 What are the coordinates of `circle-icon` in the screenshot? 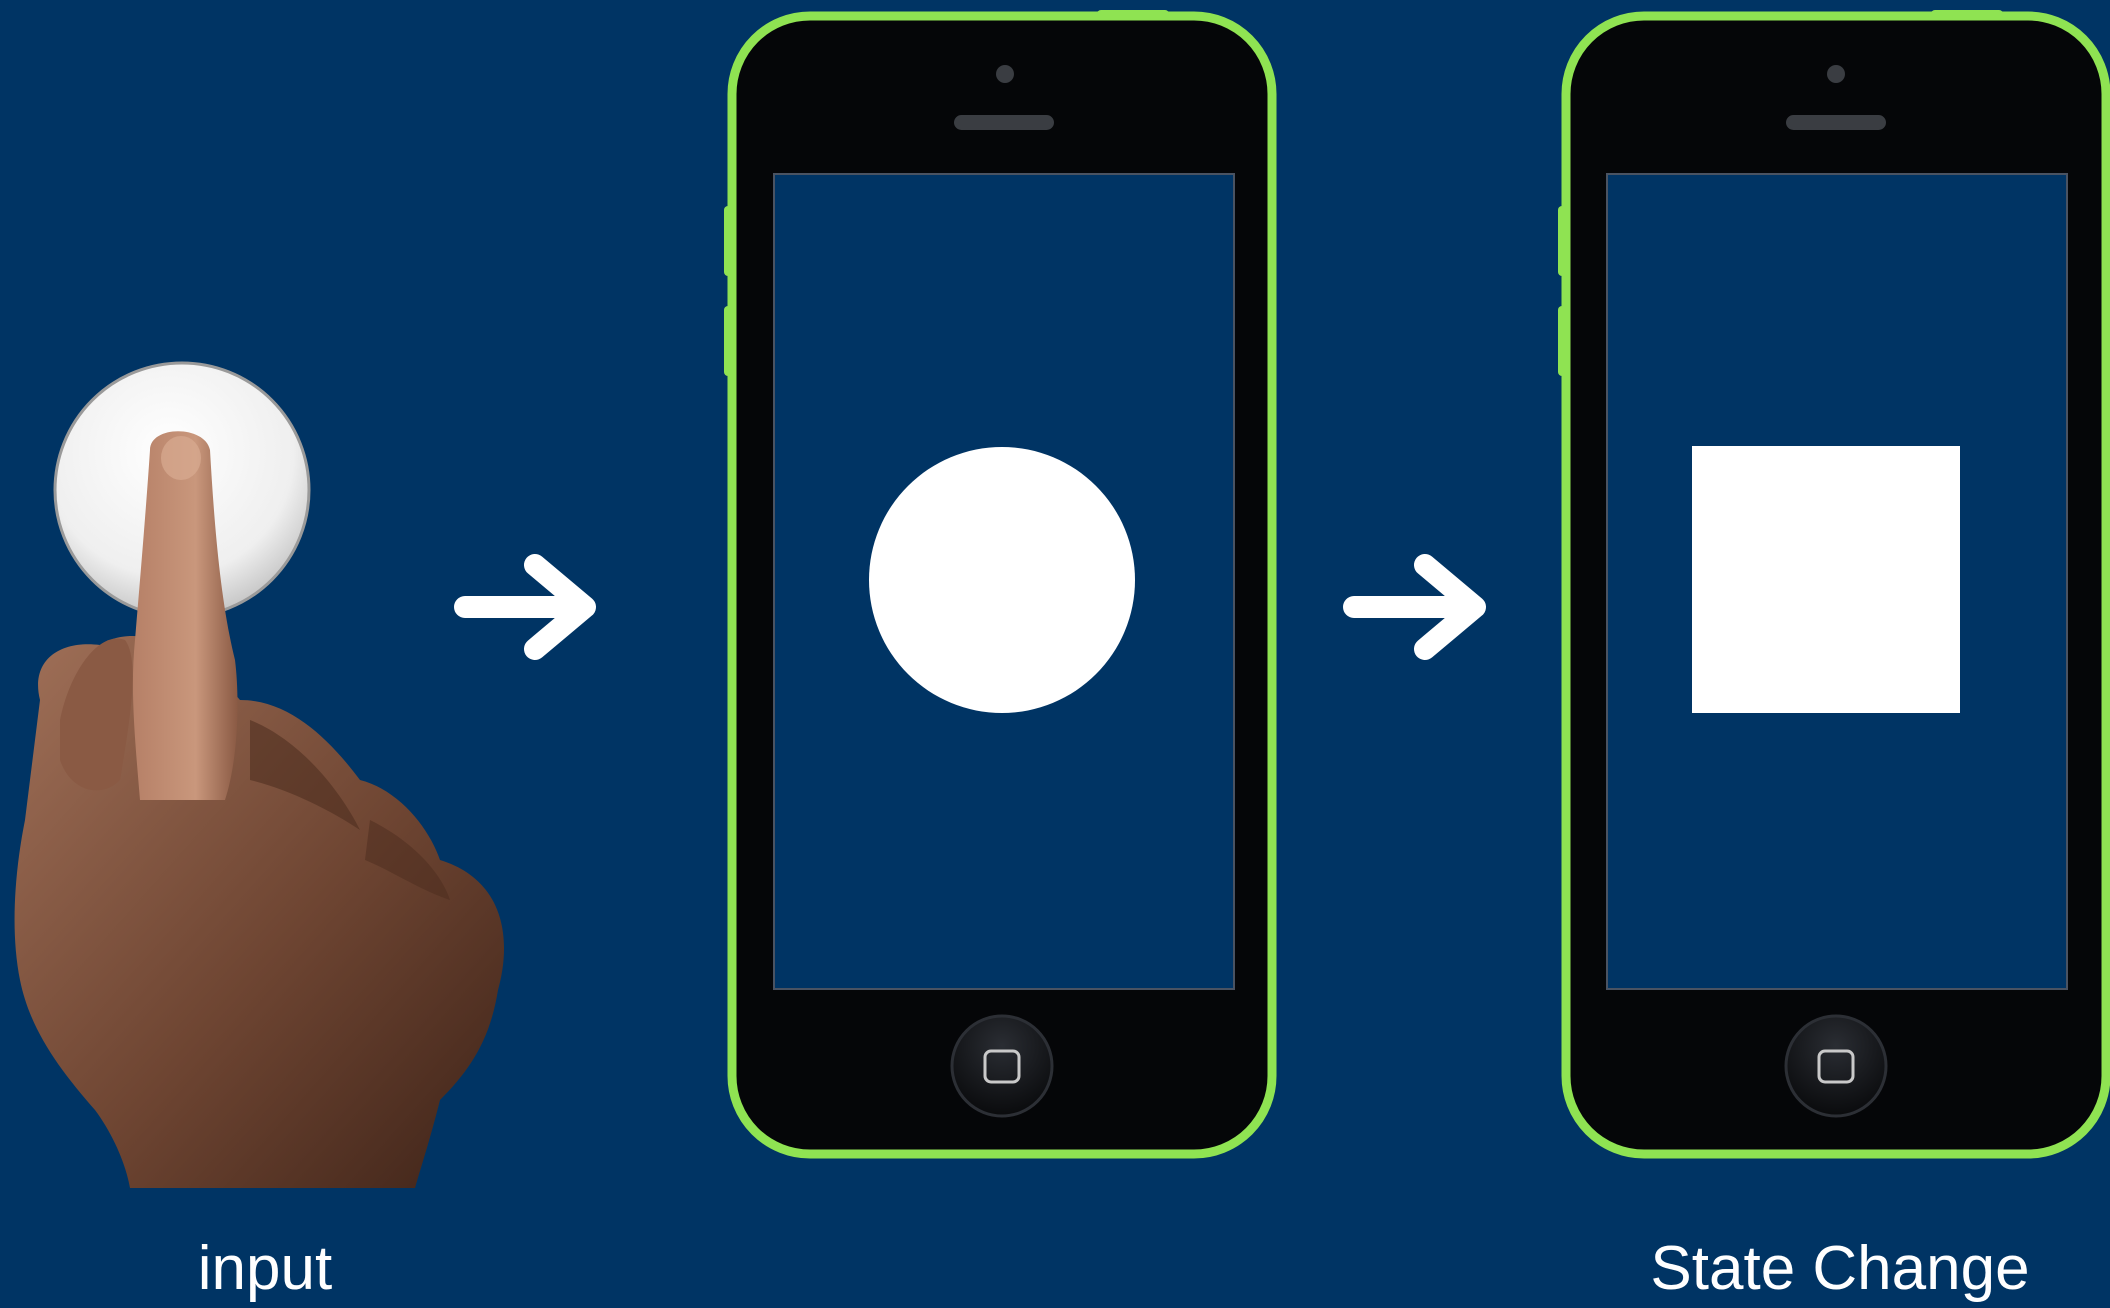 It's located at (1002, 580).